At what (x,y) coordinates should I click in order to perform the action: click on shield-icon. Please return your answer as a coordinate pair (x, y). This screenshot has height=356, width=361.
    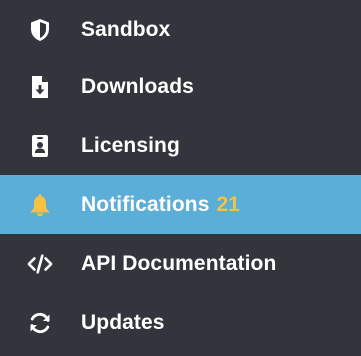
    Looking at the image, I should click on (40, 30).